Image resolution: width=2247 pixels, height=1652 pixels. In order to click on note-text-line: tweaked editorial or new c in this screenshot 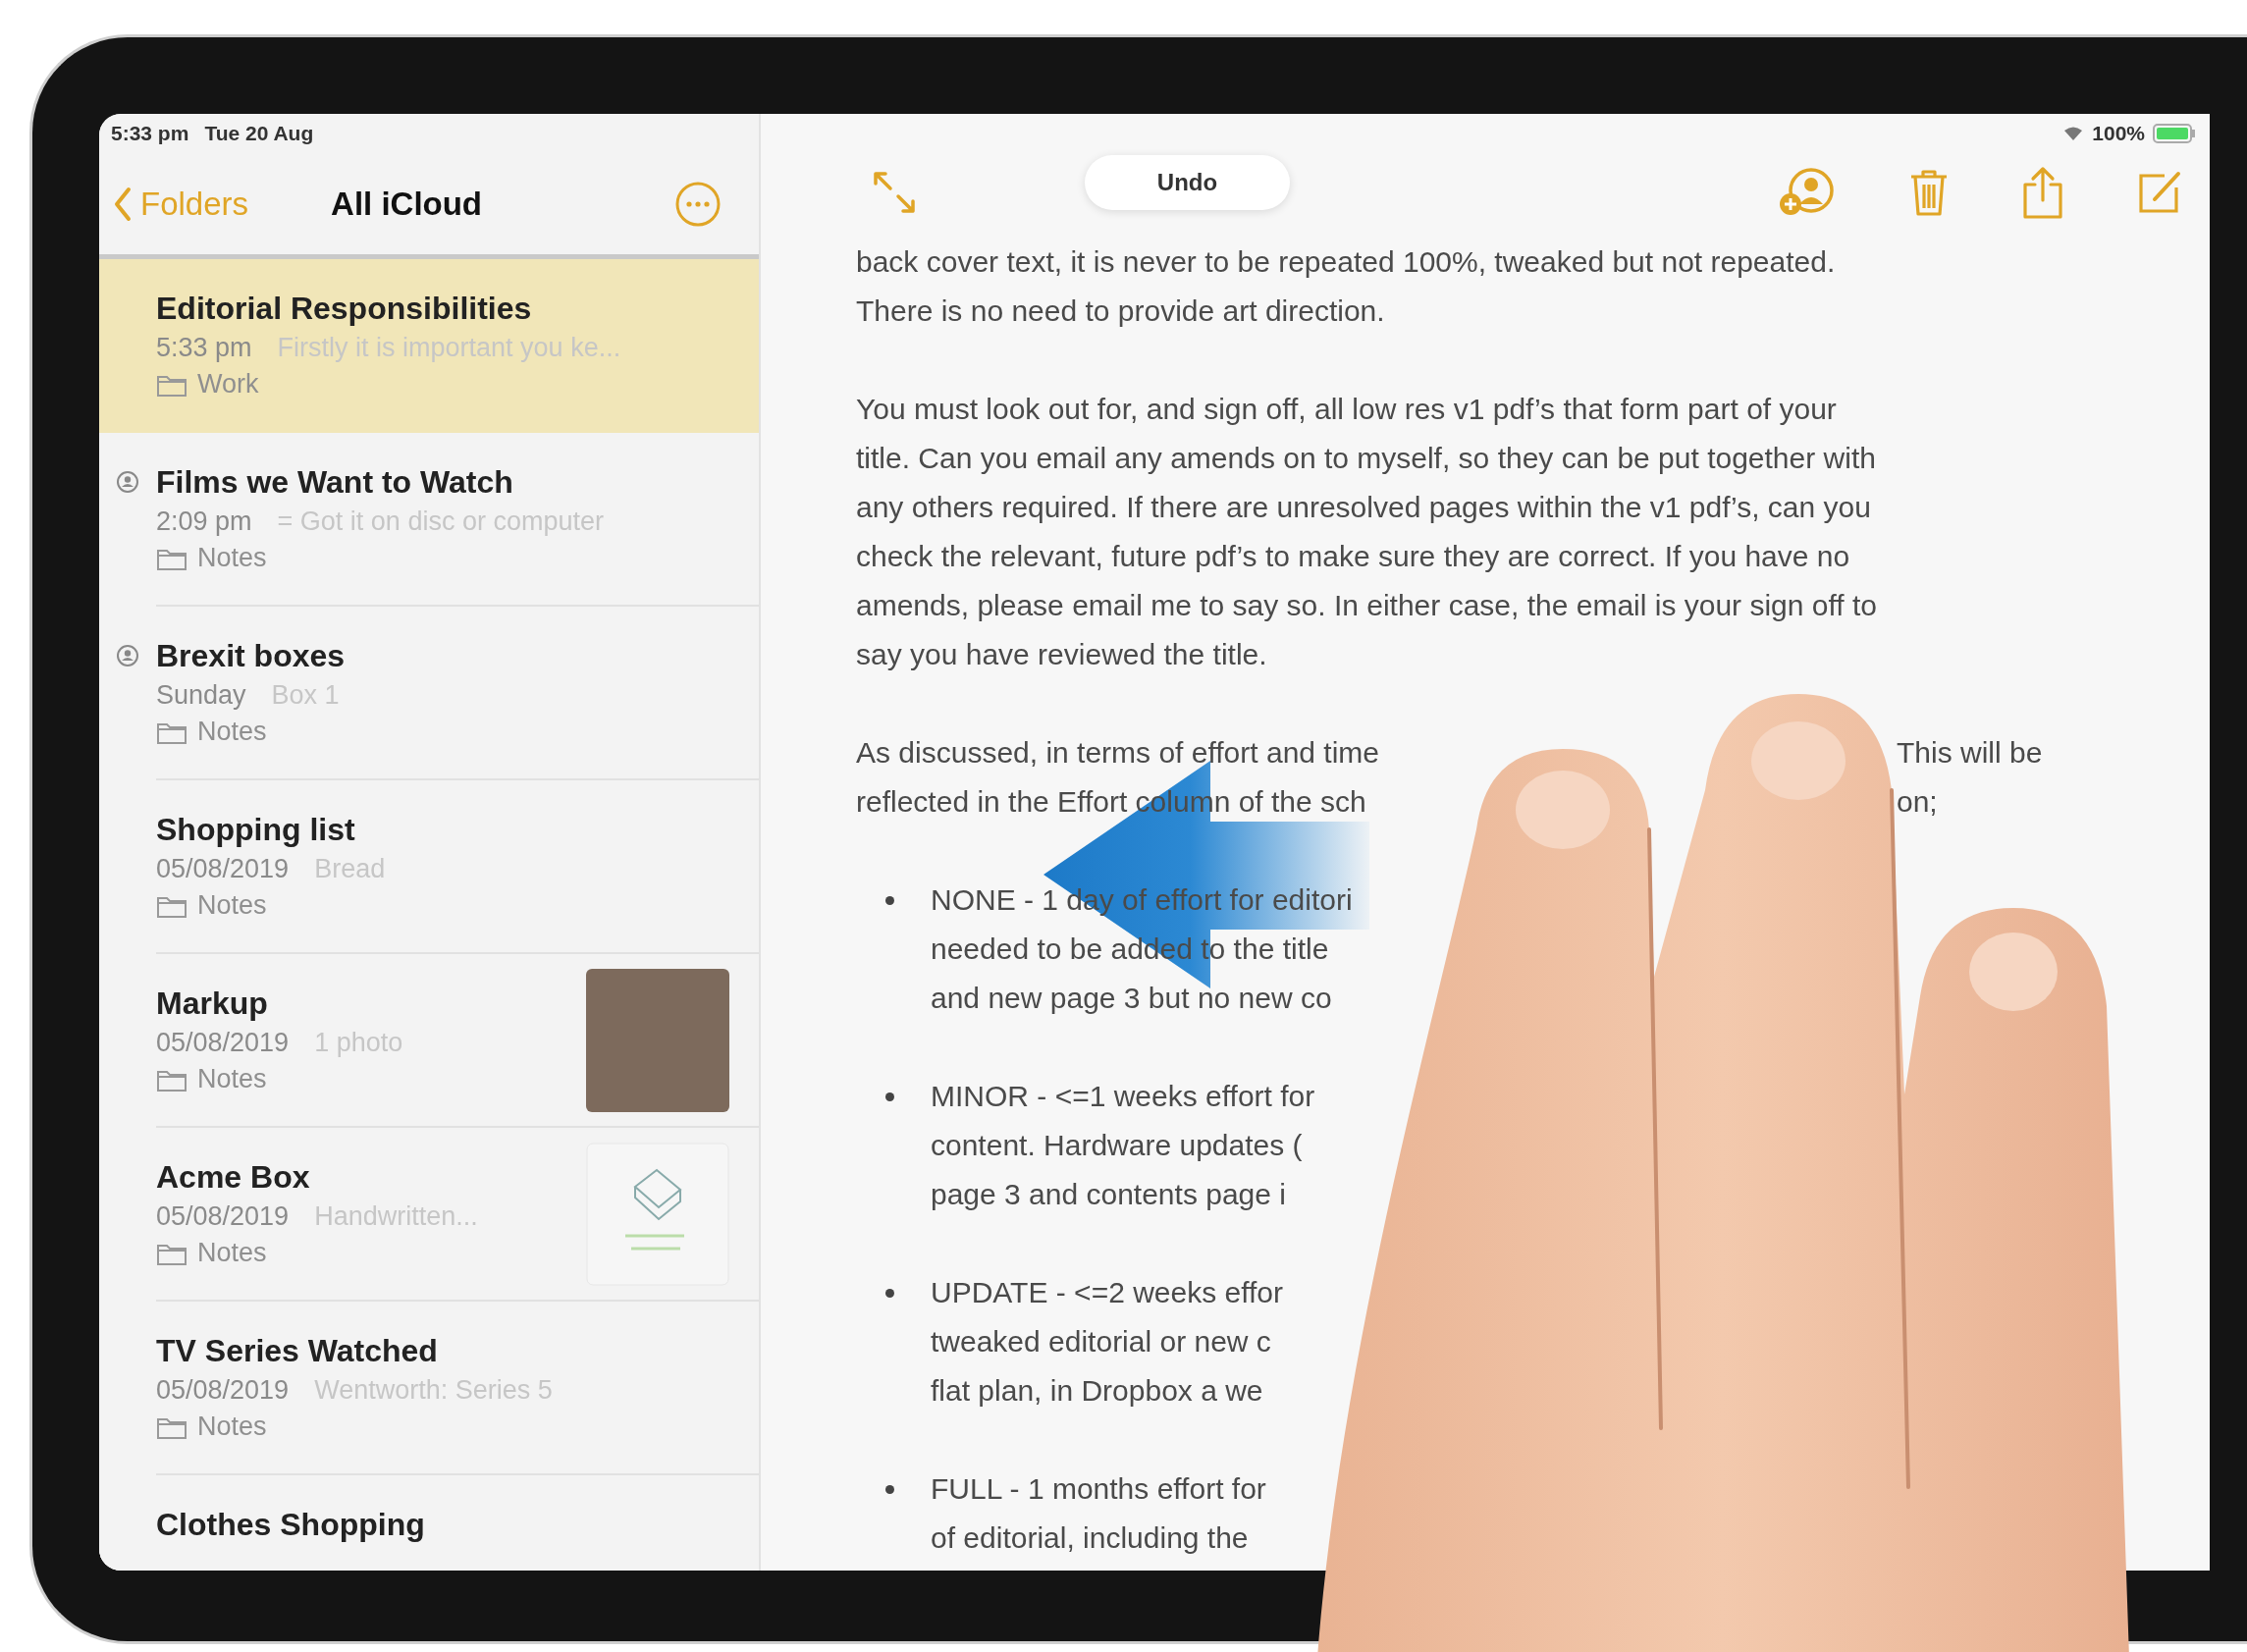, I will do `click(1101, 1342)`.